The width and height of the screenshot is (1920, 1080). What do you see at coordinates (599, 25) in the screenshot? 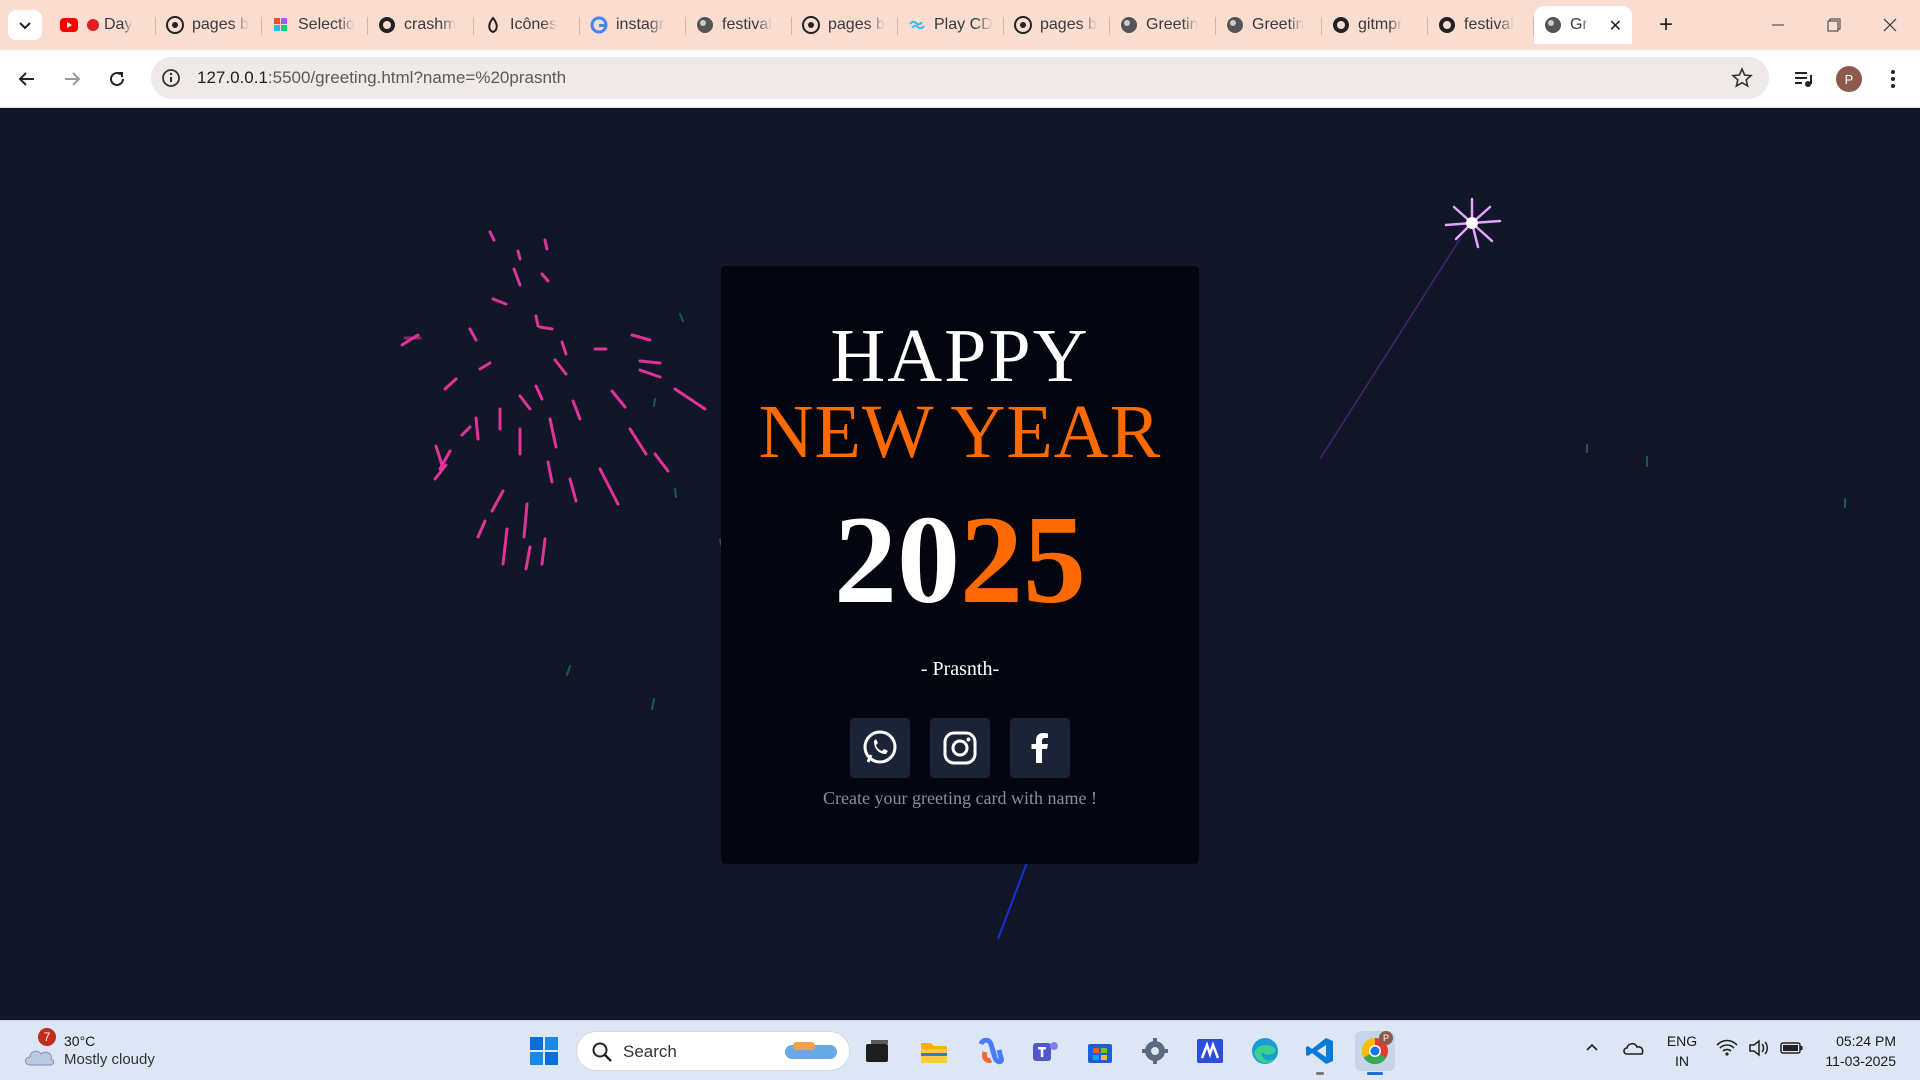
I see `google-icon` at bounding box center [599, 25].